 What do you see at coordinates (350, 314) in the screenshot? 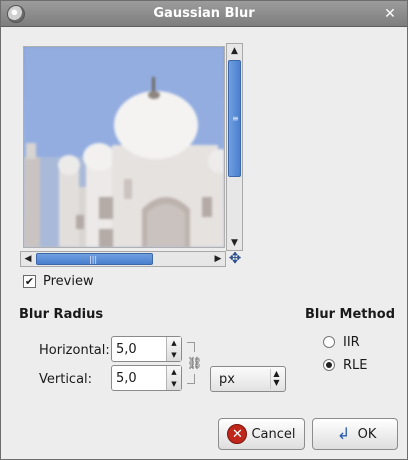
I see `blur-method-heading: Blur Method` at bounding box center [350, 314].